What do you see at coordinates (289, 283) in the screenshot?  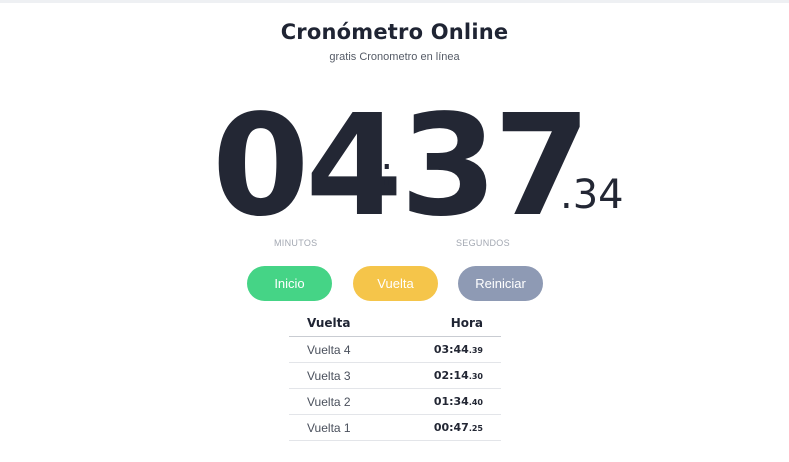 I see `start-button: Inicio` at bounding box center [289, 283].